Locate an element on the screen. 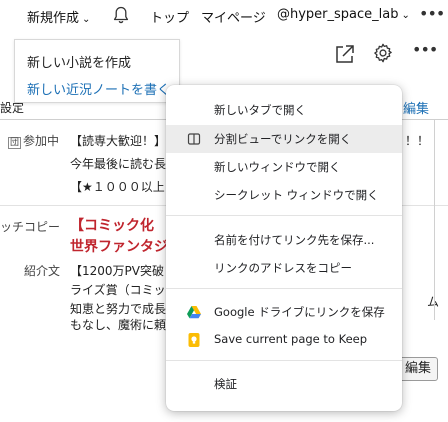  intro-line-3: 知恵と努力で成長 is located at coordinates (118, 309).